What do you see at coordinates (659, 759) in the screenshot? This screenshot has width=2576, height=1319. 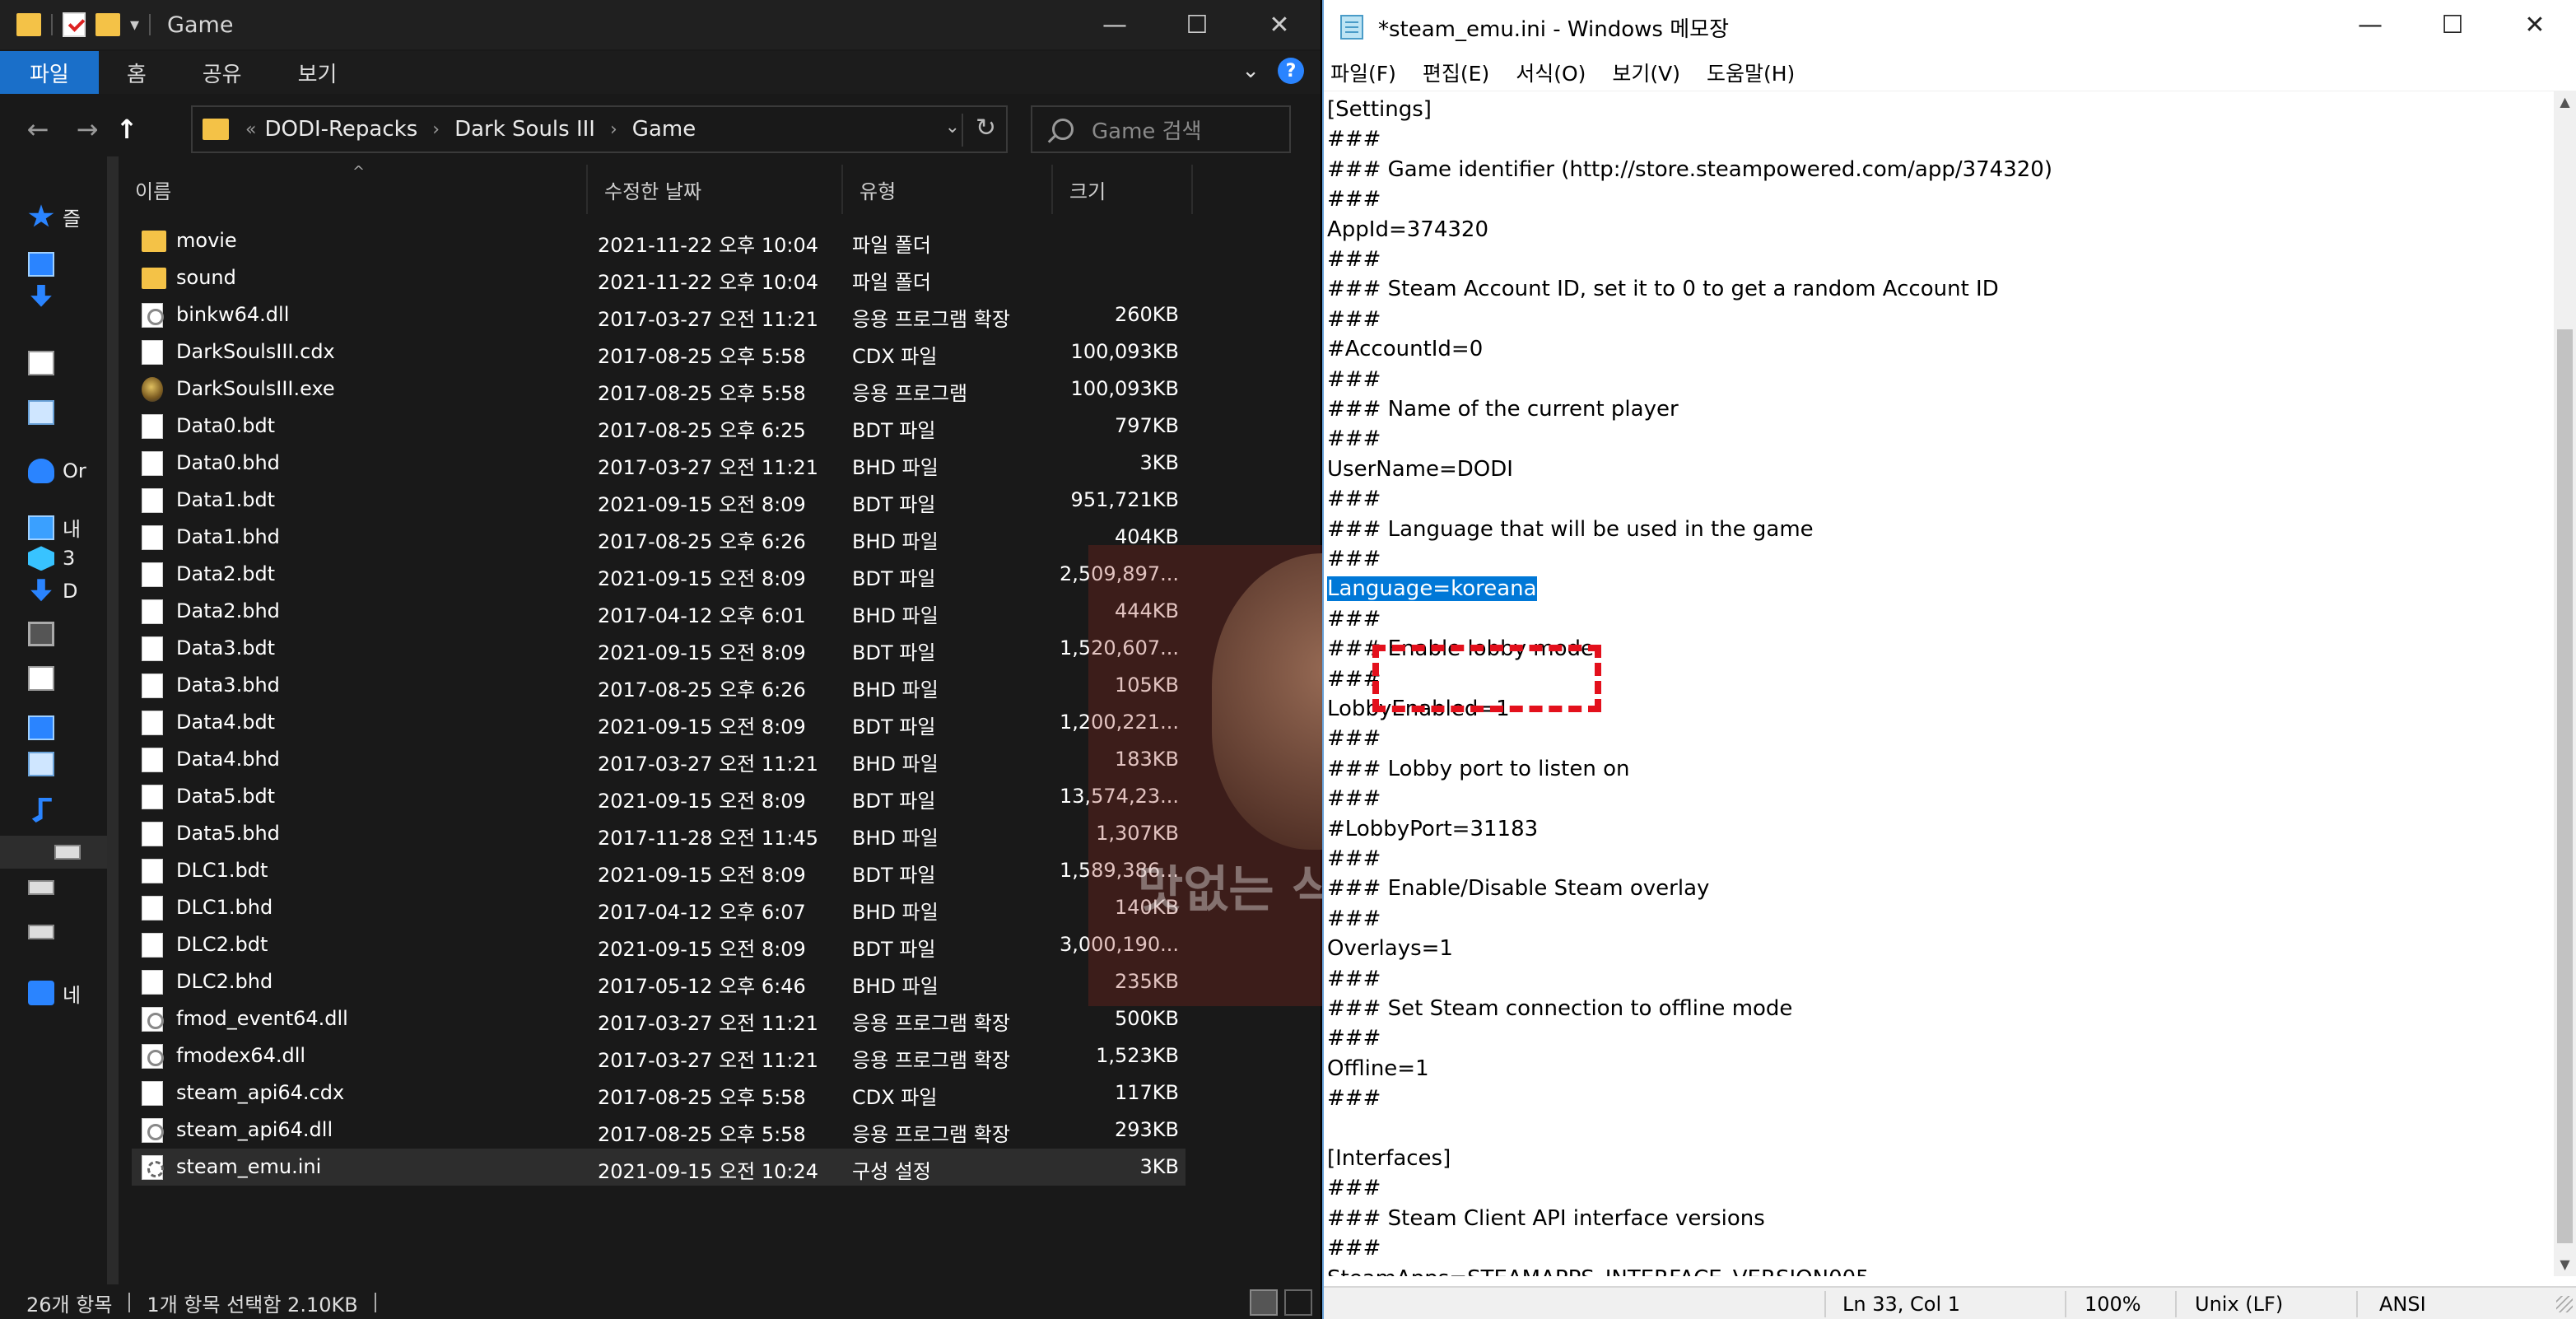 I see `table-row: Data4.bhd 2017-03-27 오전 11:21 BHD 파일 183KB` at bounding box center [659, 759].